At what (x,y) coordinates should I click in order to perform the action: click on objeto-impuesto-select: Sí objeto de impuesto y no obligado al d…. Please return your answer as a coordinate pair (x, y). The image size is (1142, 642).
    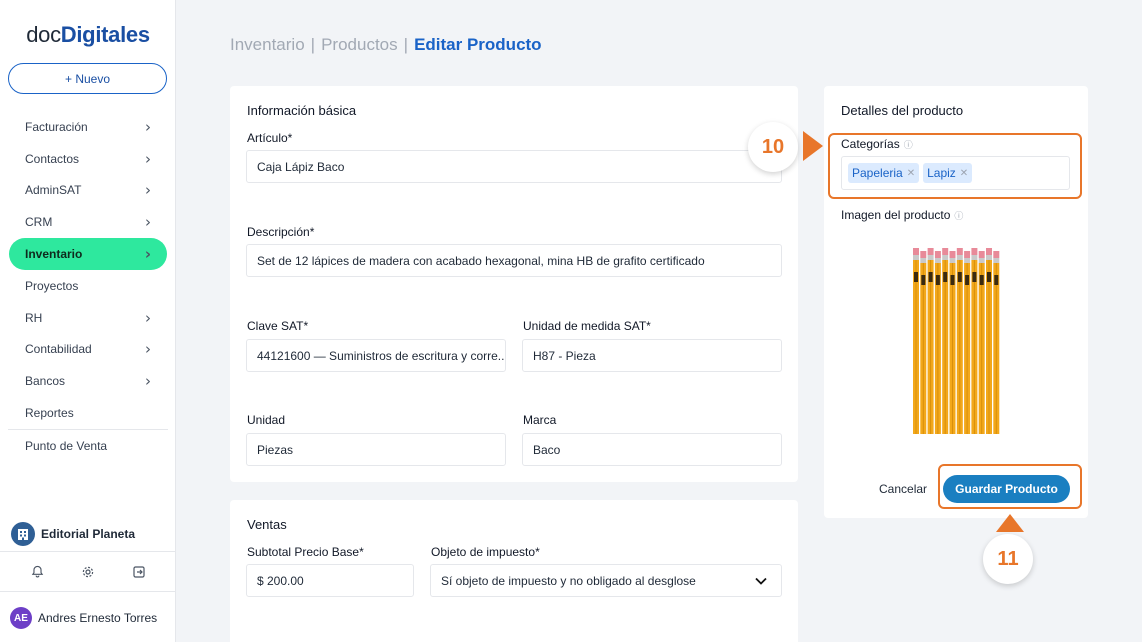
    Looking at the image, I should click on (606, 580).